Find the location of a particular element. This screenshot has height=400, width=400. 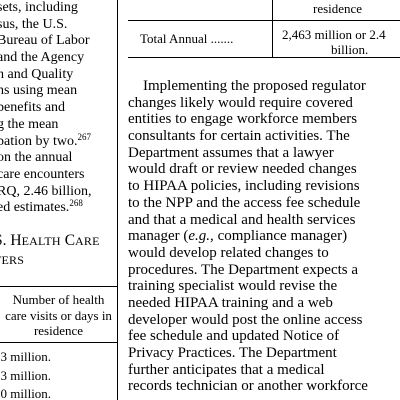

paragraph-line: manager (e.g., compliance manager) is located at coordinates (238, 236).